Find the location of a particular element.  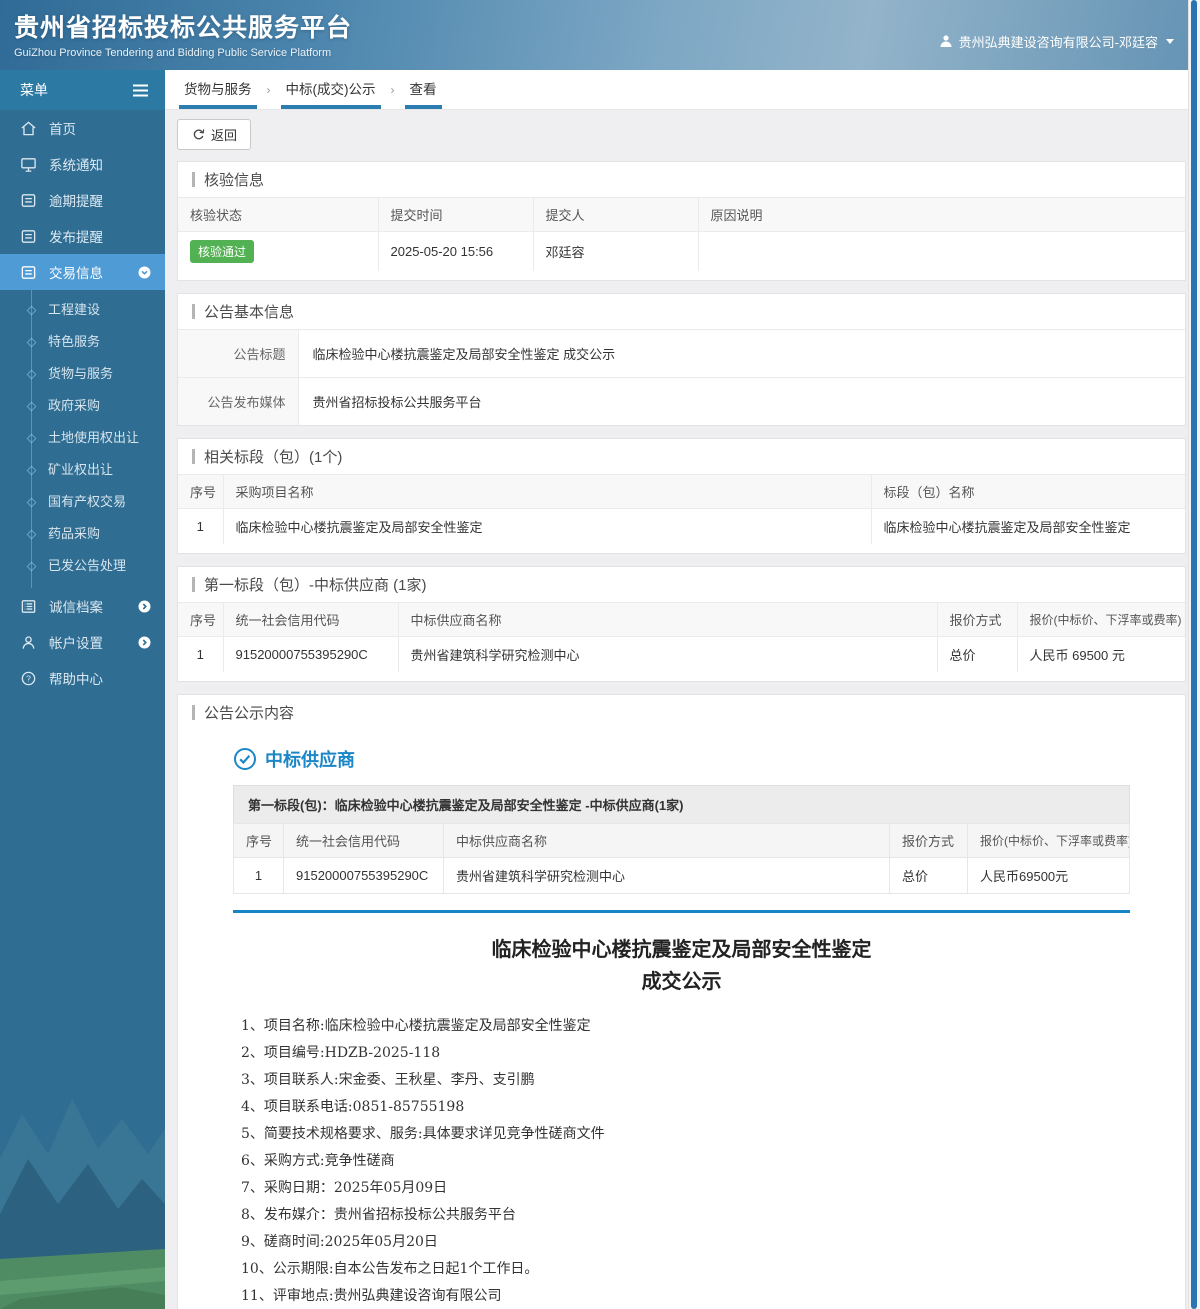

doc-item: 3、项目联系人:宋金委、王秋星、李丹、支引鹏 is located at coordinates (388, 1080).